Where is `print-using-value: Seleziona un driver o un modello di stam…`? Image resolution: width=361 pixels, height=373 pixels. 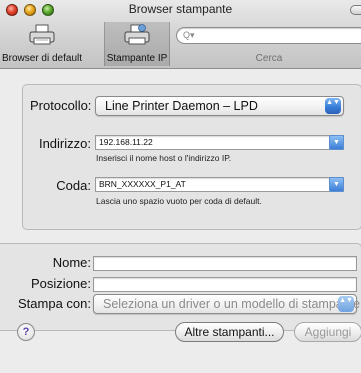 print-using-value: Seleziona un driver o un modello di stam… is located at coordinates (232, 304).